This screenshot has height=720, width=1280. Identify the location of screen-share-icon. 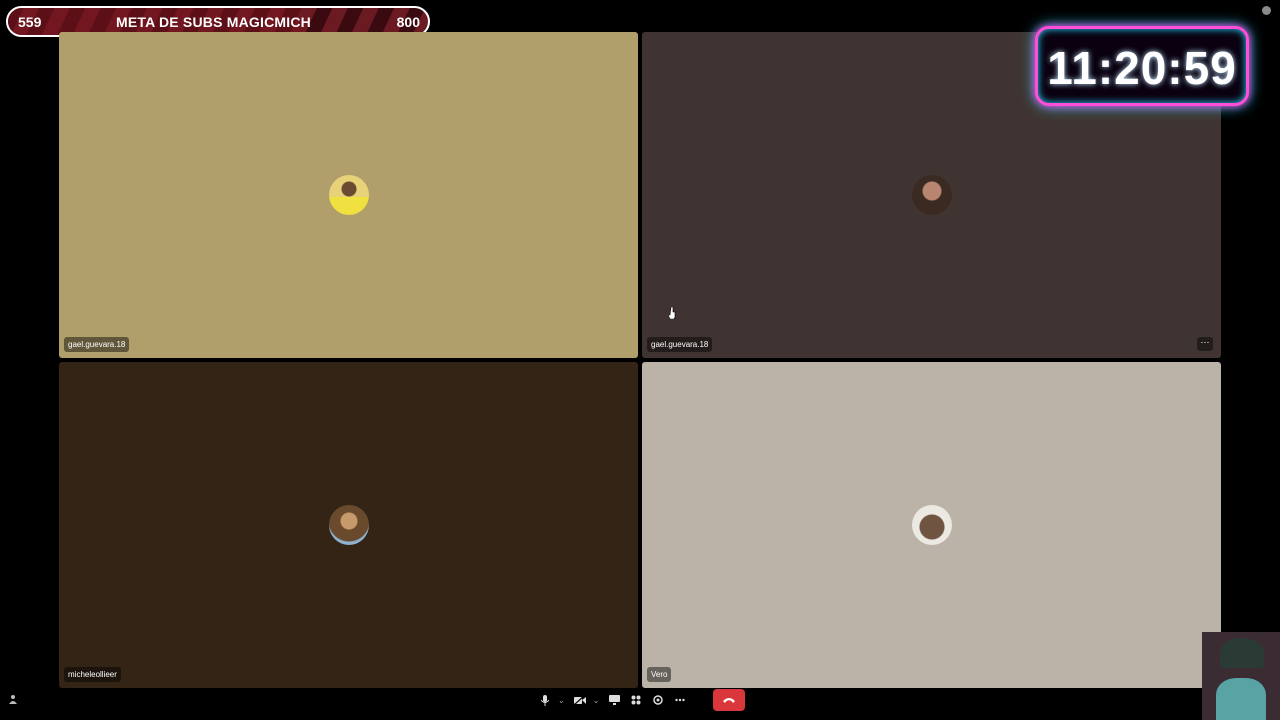
(614, 700).